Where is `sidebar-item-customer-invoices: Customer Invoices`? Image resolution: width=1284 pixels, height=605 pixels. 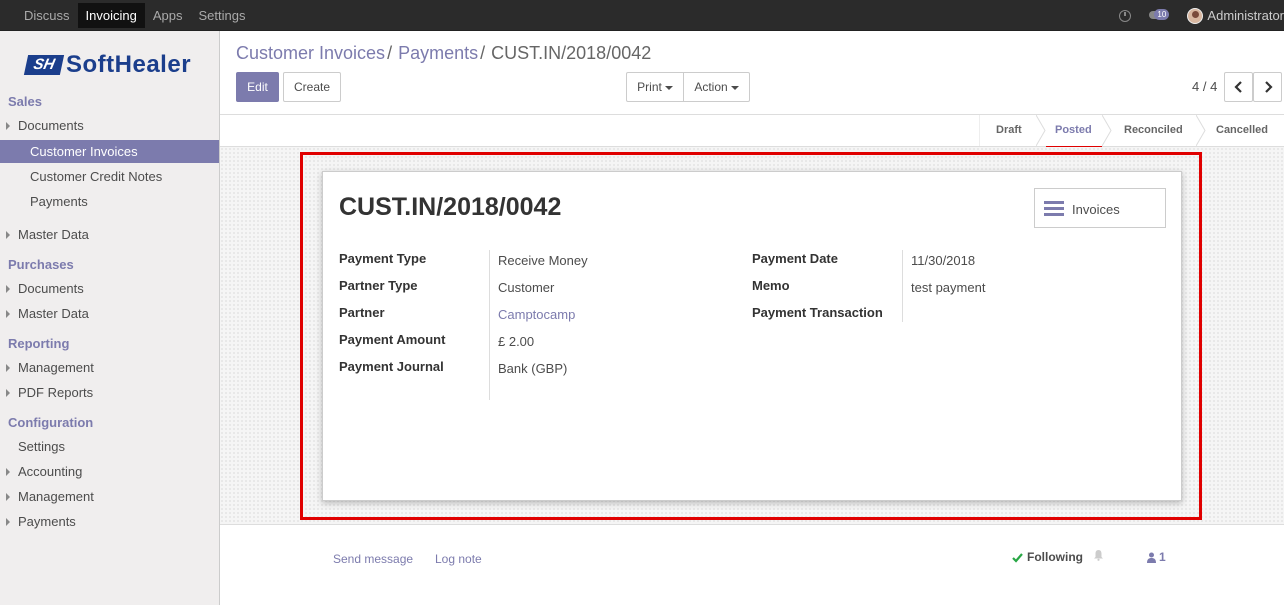 sidebar-item-customer-invoices: Customer Invoices is located at coordinates (109, 151).